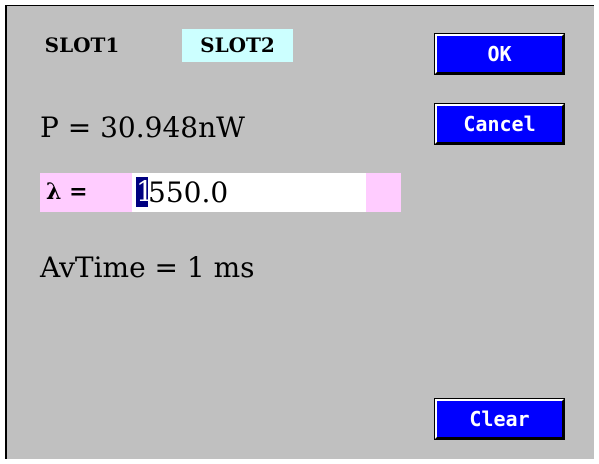 The height and width of the screenshot is (464, 599). Describe the element at coordinates (188, 192) in the screenshot. I see `wavelength-value: 550.0` at that location.